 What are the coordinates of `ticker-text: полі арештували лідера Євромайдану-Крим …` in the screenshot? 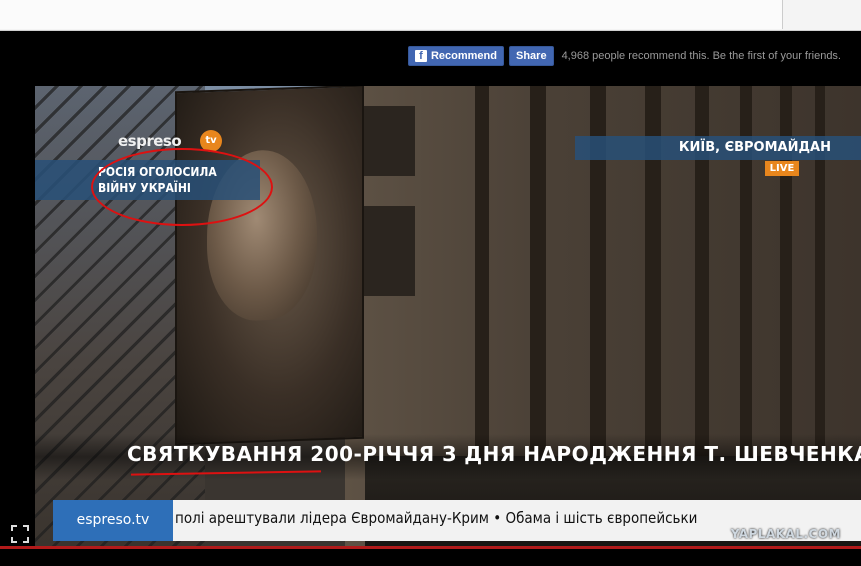 It's located at (436, 518).